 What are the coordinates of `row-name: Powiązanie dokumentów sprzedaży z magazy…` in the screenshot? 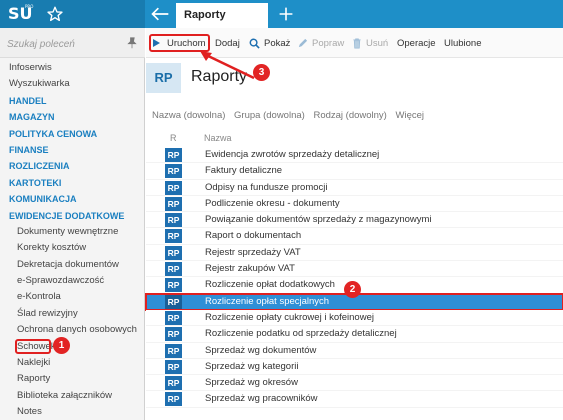 It's located at (318, 220).